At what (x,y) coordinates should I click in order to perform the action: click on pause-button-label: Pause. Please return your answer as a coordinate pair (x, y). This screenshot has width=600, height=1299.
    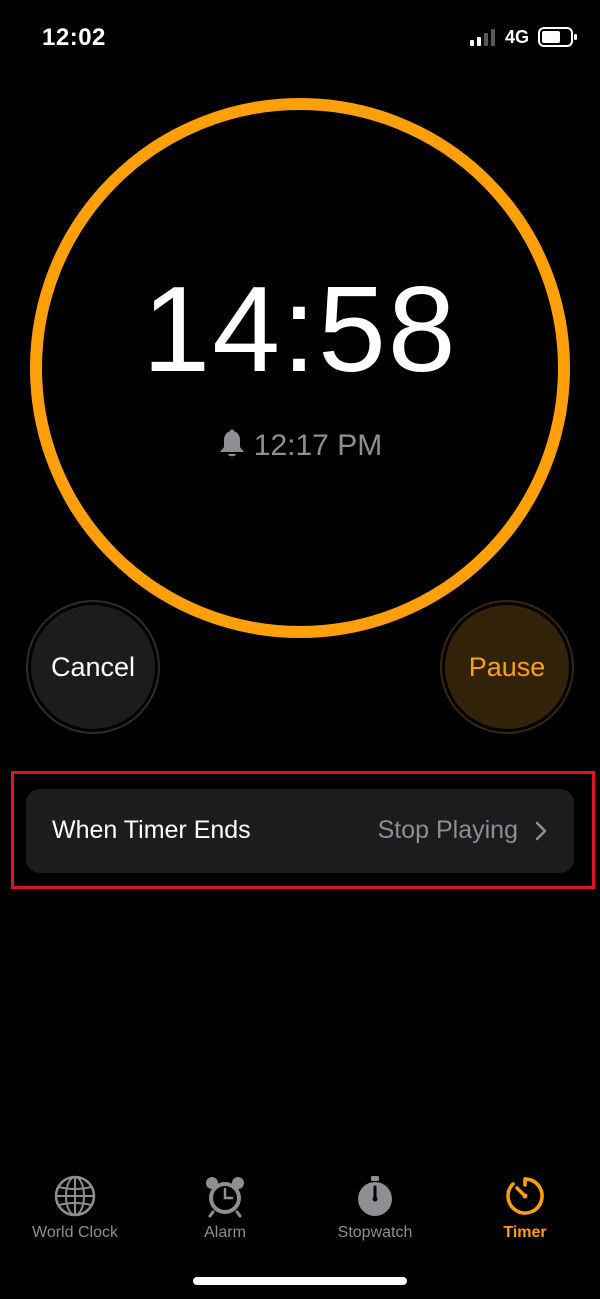
    Looking at the image, I should click on (507, 667).